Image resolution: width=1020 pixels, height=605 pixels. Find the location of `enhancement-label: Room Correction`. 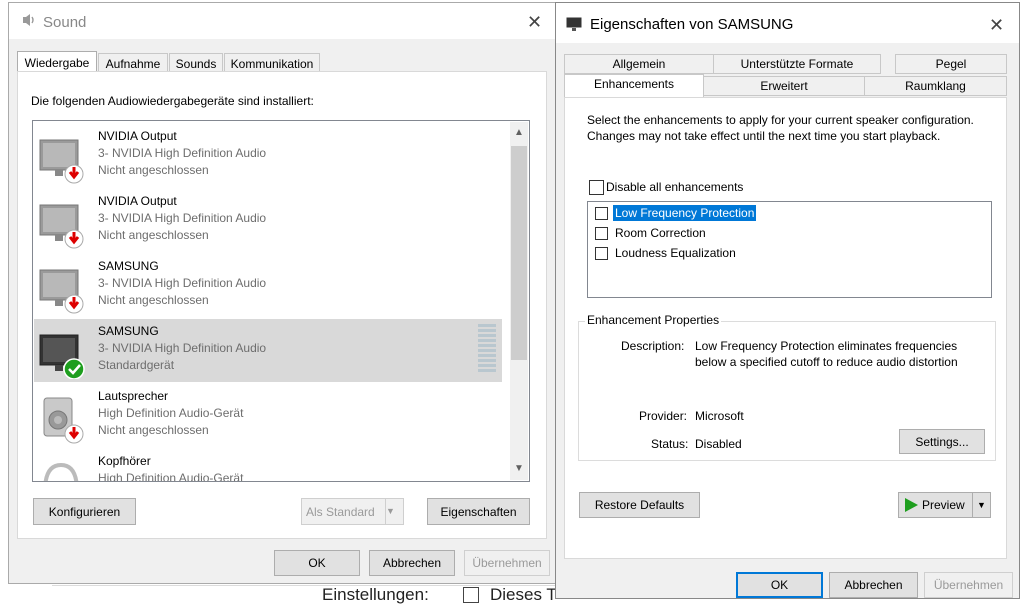

enhancement-label: Room Correction is located at coordinates (660, 233).